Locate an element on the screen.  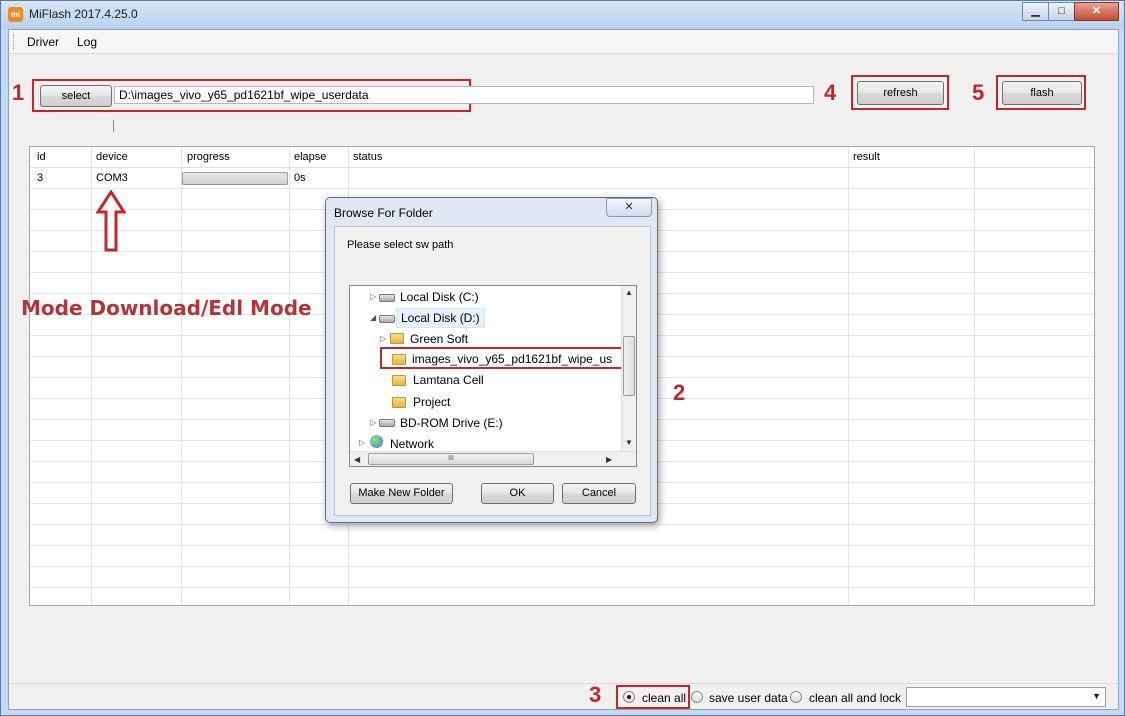
tree-item-bd-rom: BD-ROM Drive (E:) is located at coordinates (451, 423).